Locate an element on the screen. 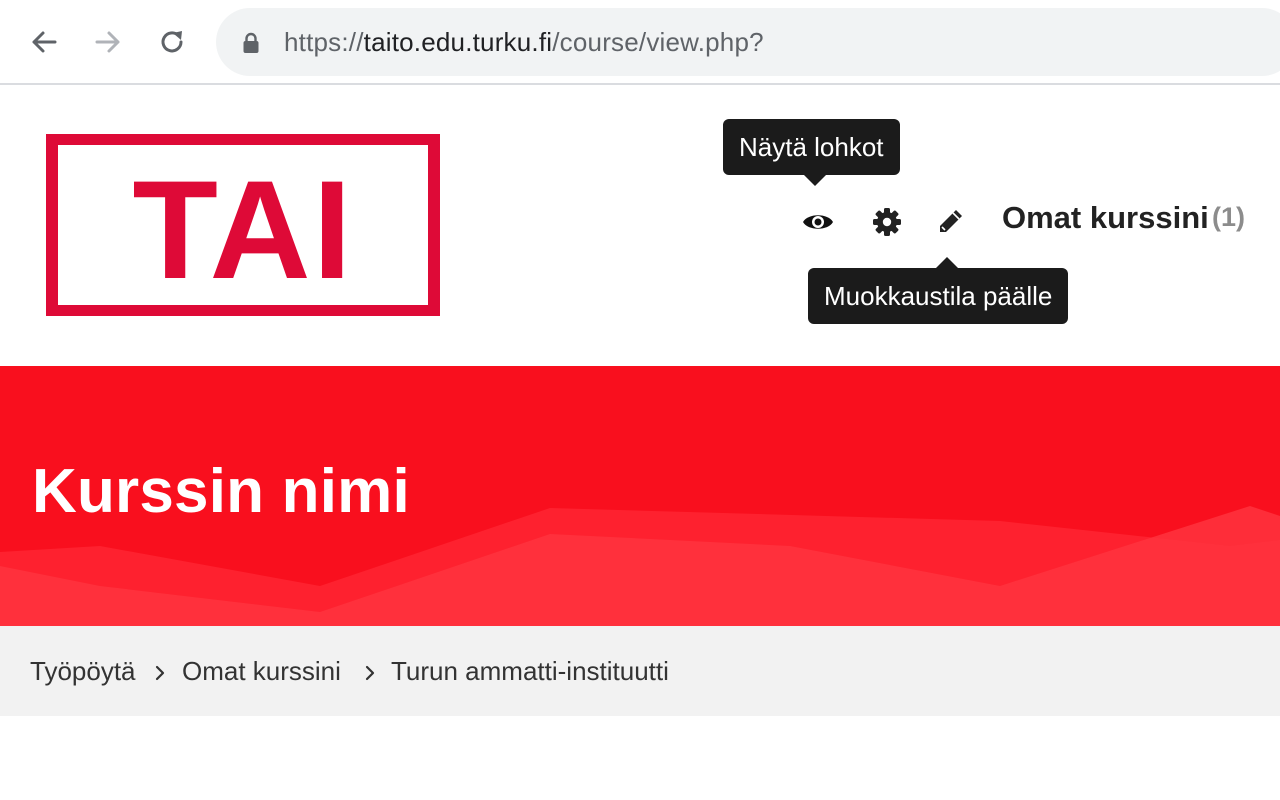  course-settings-button is located at coordinates (887, 222).